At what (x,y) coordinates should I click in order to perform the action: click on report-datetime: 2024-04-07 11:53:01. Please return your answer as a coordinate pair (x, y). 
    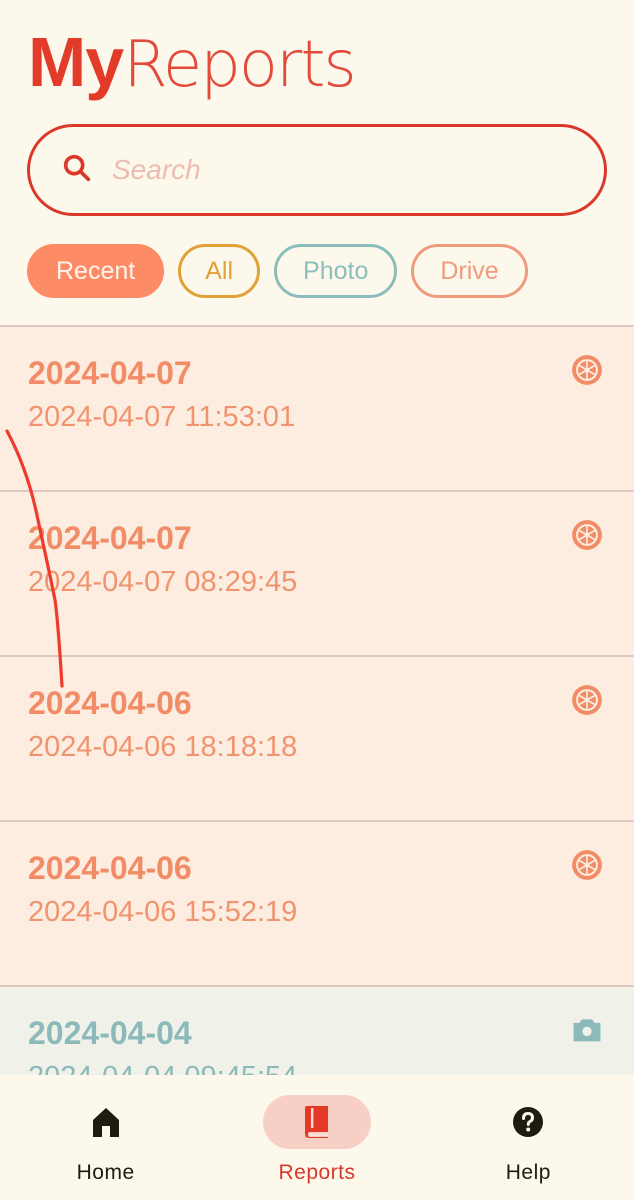
    Looking at the image, I should click on (162, 417).